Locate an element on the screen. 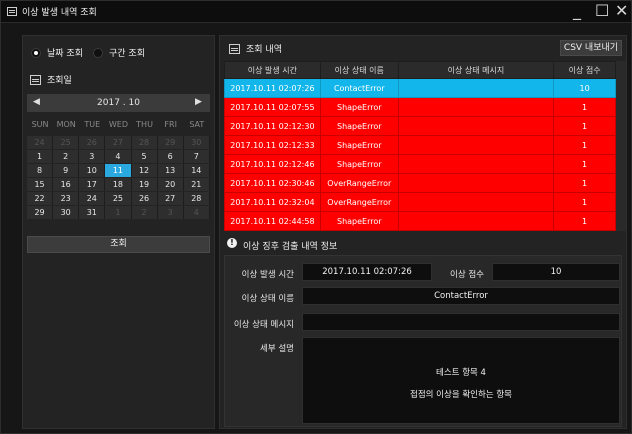 This screenshot has height=434, width=632. table-row: 2017.10.11 02:07:26 ContactError 10 is located at coordinates (420, 88).